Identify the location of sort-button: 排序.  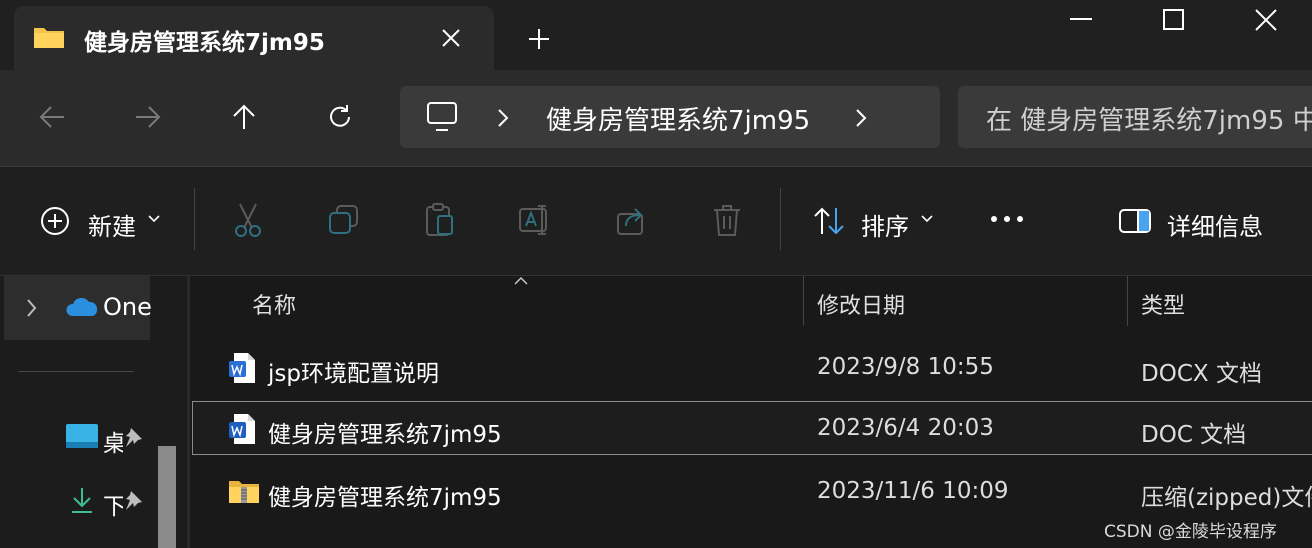
(885, 224).